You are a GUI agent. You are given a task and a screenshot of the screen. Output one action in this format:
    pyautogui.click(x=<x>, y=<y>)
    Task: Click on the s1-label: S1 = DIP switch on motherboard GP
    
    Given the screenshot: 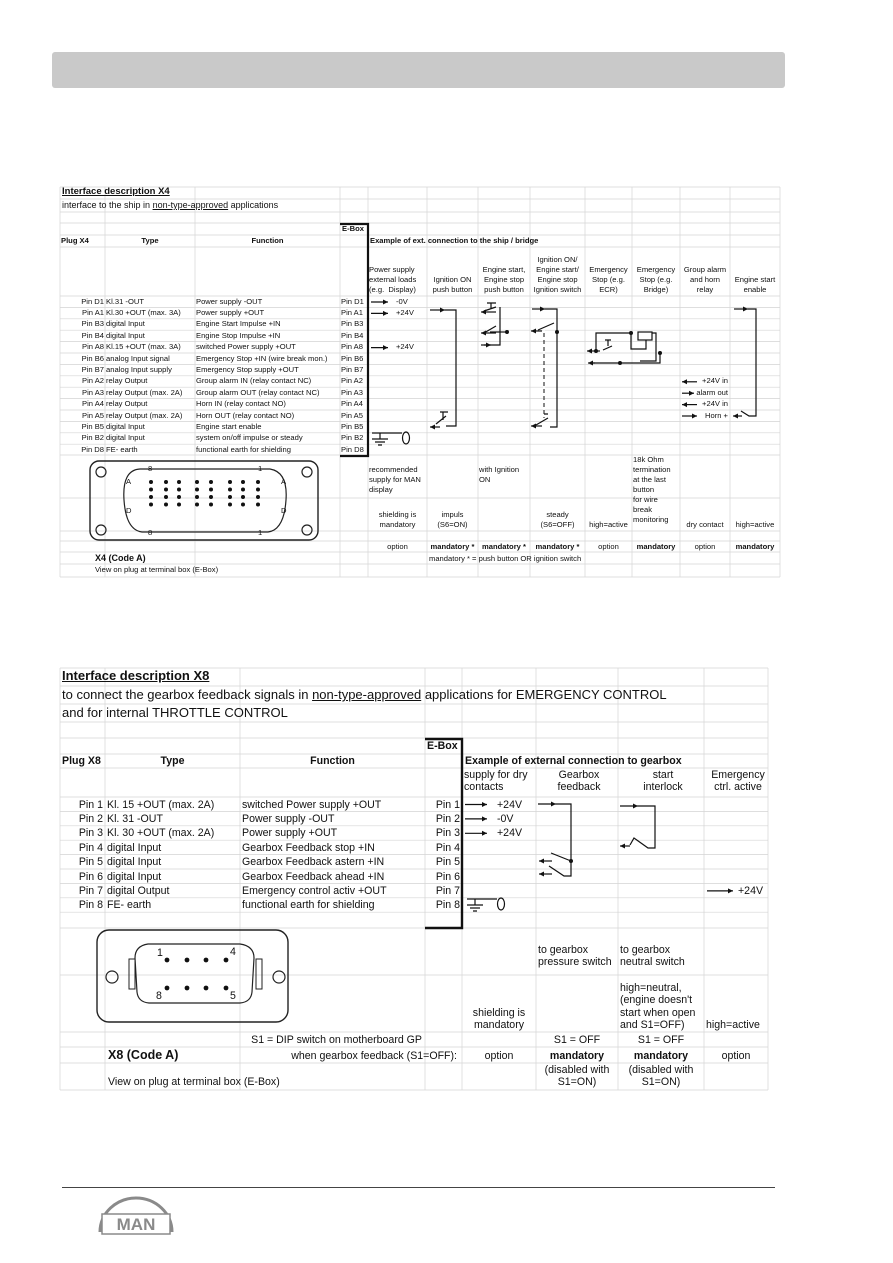 What is the action you would take?
    pyautogui.click(x=336, y=1040)
    